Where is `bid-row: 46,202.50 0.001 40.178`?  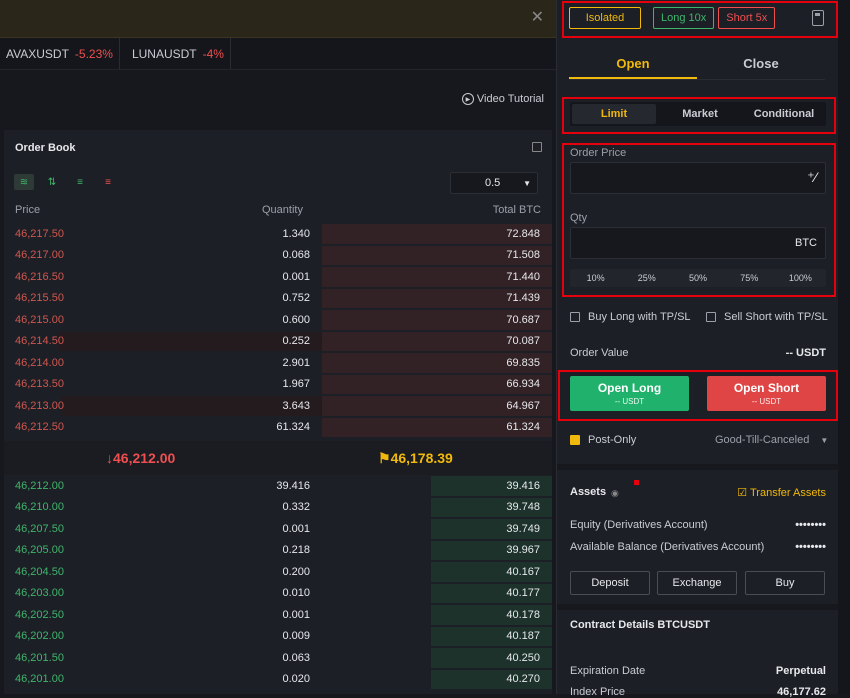
bid-row: 46,202.50 0.001 40.178 is located at coordinates (278, 615).